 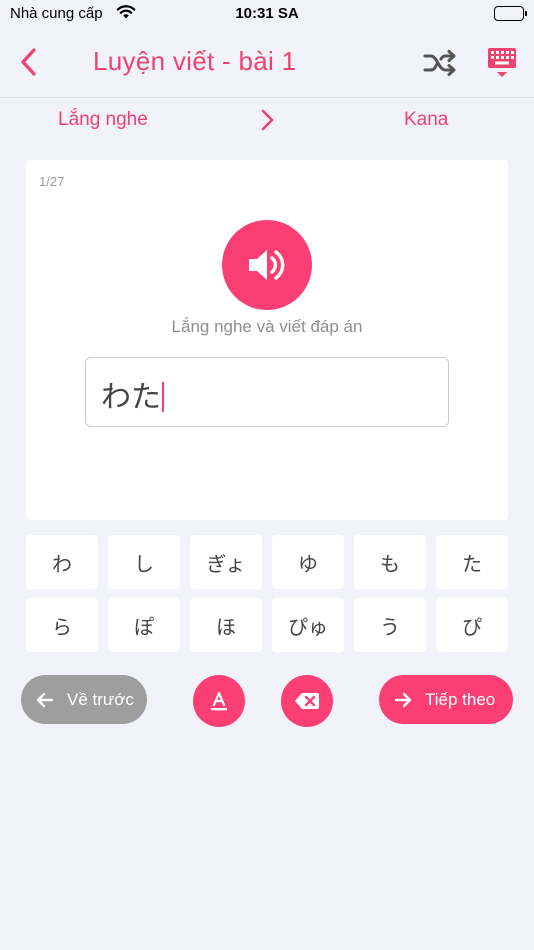 I want to click on keyboard-toggle-button, so click(x=502, y=63).